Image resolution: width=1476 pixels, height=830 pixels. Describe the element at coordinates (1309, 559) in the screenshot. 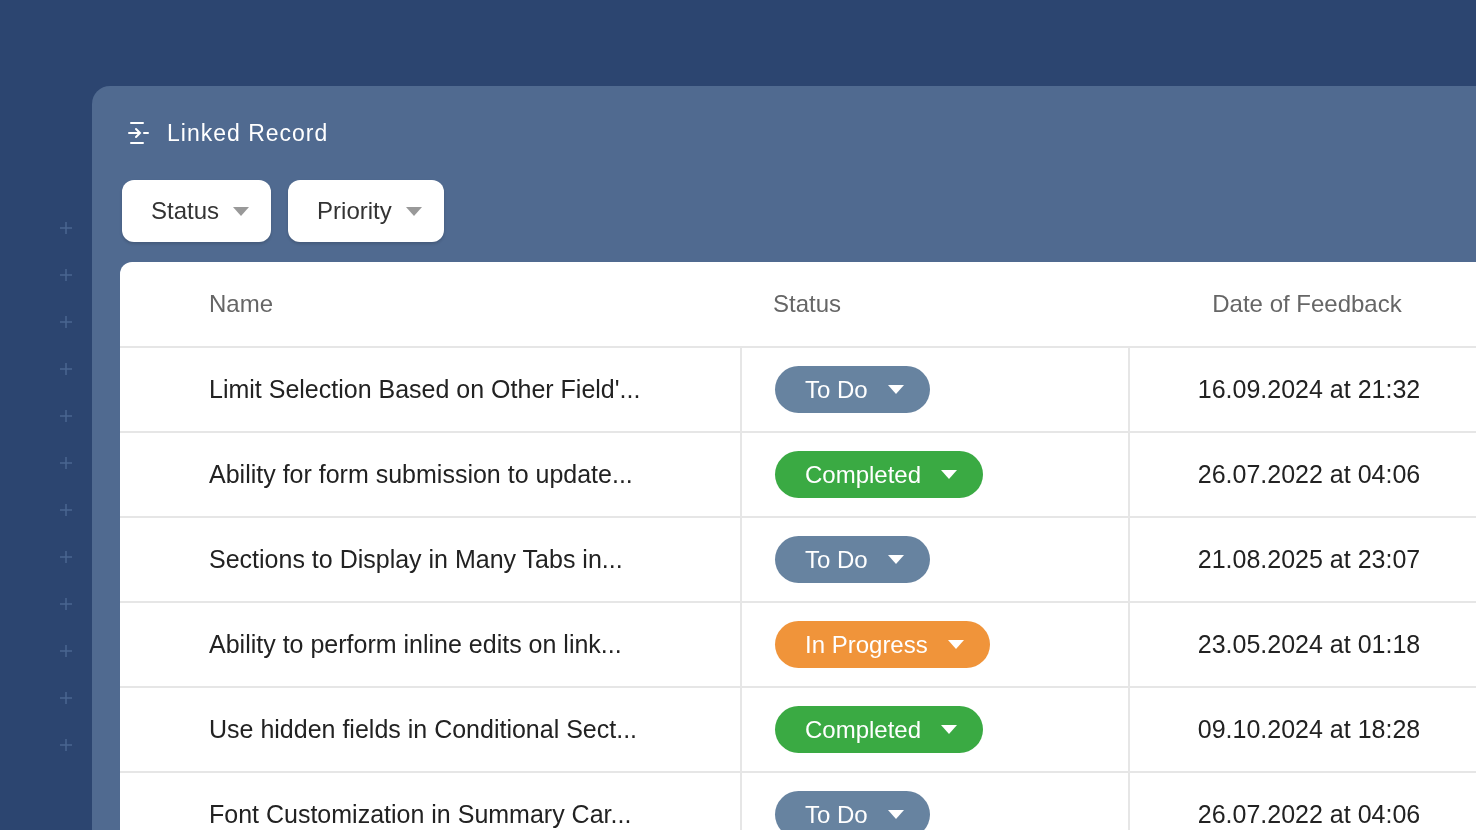

I see `table-cell: 21.08.2025 at 23:07` at that location.